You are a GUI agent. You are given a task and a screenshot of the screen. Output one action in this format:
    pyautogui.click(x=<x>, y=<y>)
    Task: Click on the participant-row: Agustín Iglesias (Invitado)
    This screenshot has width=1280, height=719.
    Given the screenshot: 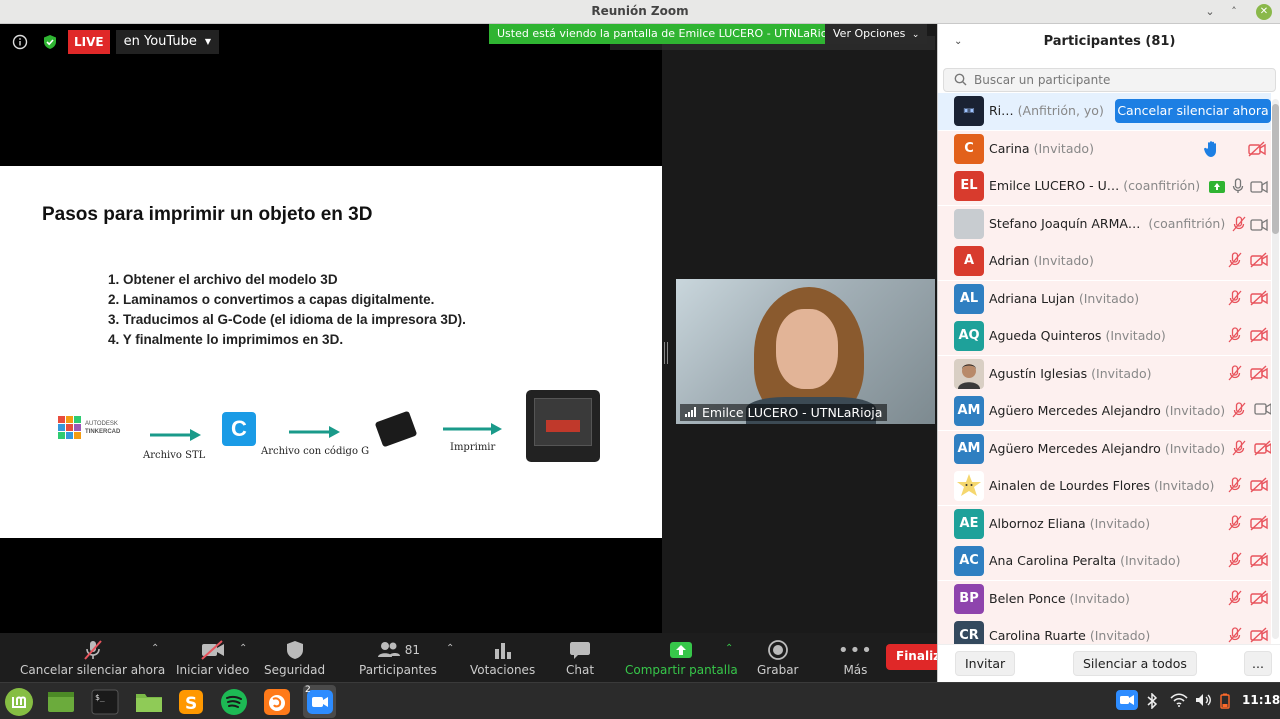 What is the action you would take?
    pyautogui.click(x=1104, y=374)
    